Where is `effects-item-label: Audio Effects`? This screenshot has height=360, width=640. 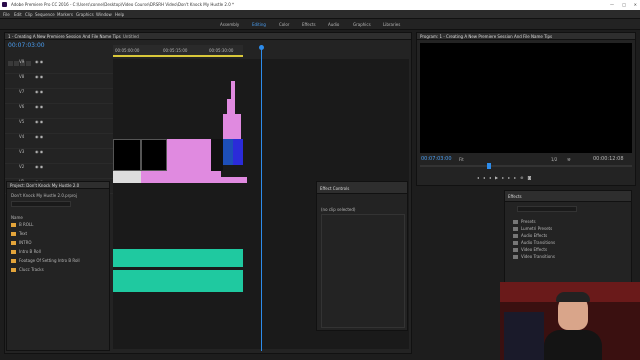
effects-item-label: Audio Effects is located at coordinates (534, 235).